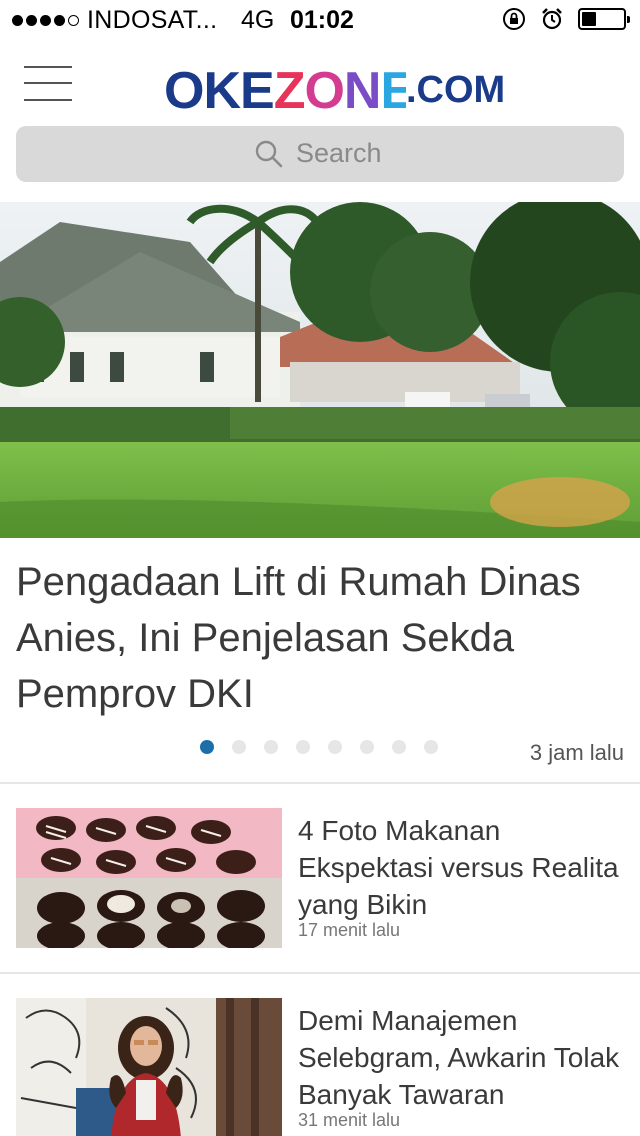  I want to click on svg-text: OKEZONE, so click(285, 90).